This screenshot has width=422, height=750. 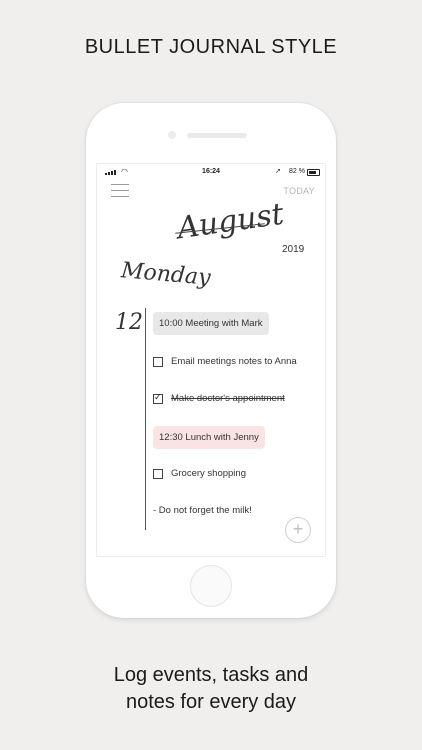 I want to click on home-button, so click(x=211, y=586).